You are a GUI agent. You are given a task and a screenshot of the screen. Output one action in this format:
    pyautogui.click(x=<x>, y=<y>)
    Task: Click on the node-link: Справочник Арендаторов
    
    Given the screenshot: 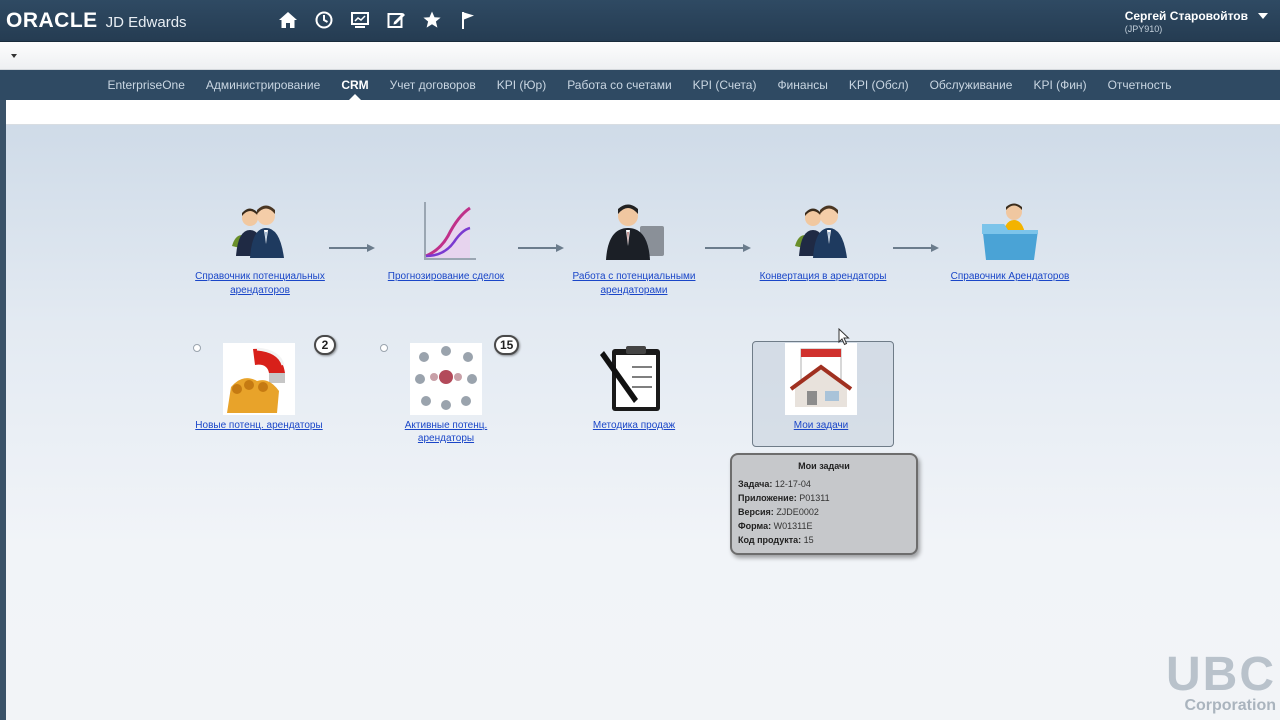 What is the action you would take?
    pyautogui.click(x=1010, y=277)
    